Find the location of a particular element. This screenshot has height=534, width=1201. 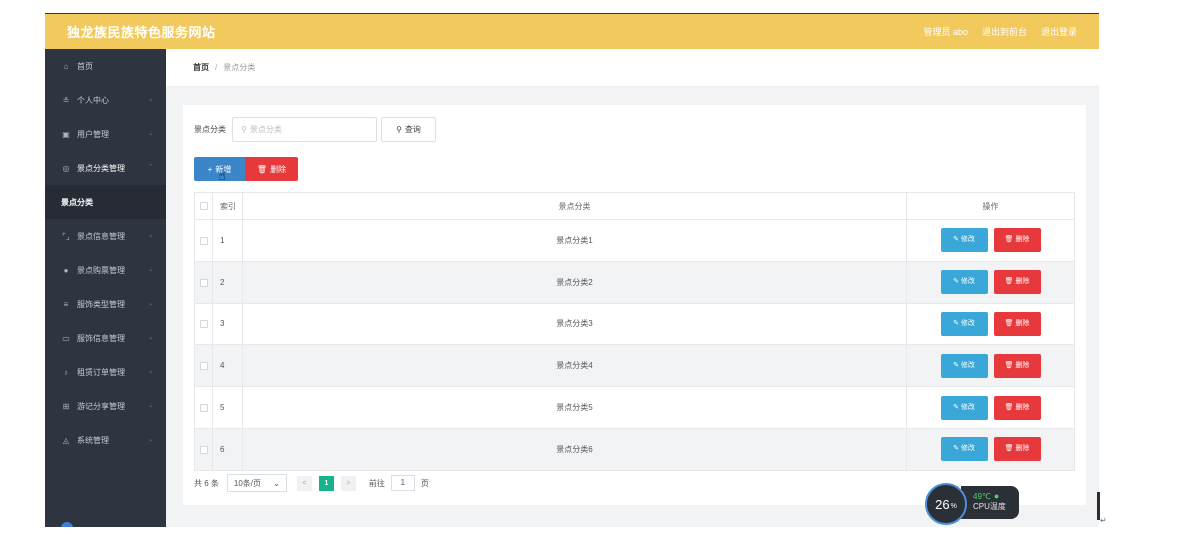

plus-icon: + is located at coordinates (210, 169).